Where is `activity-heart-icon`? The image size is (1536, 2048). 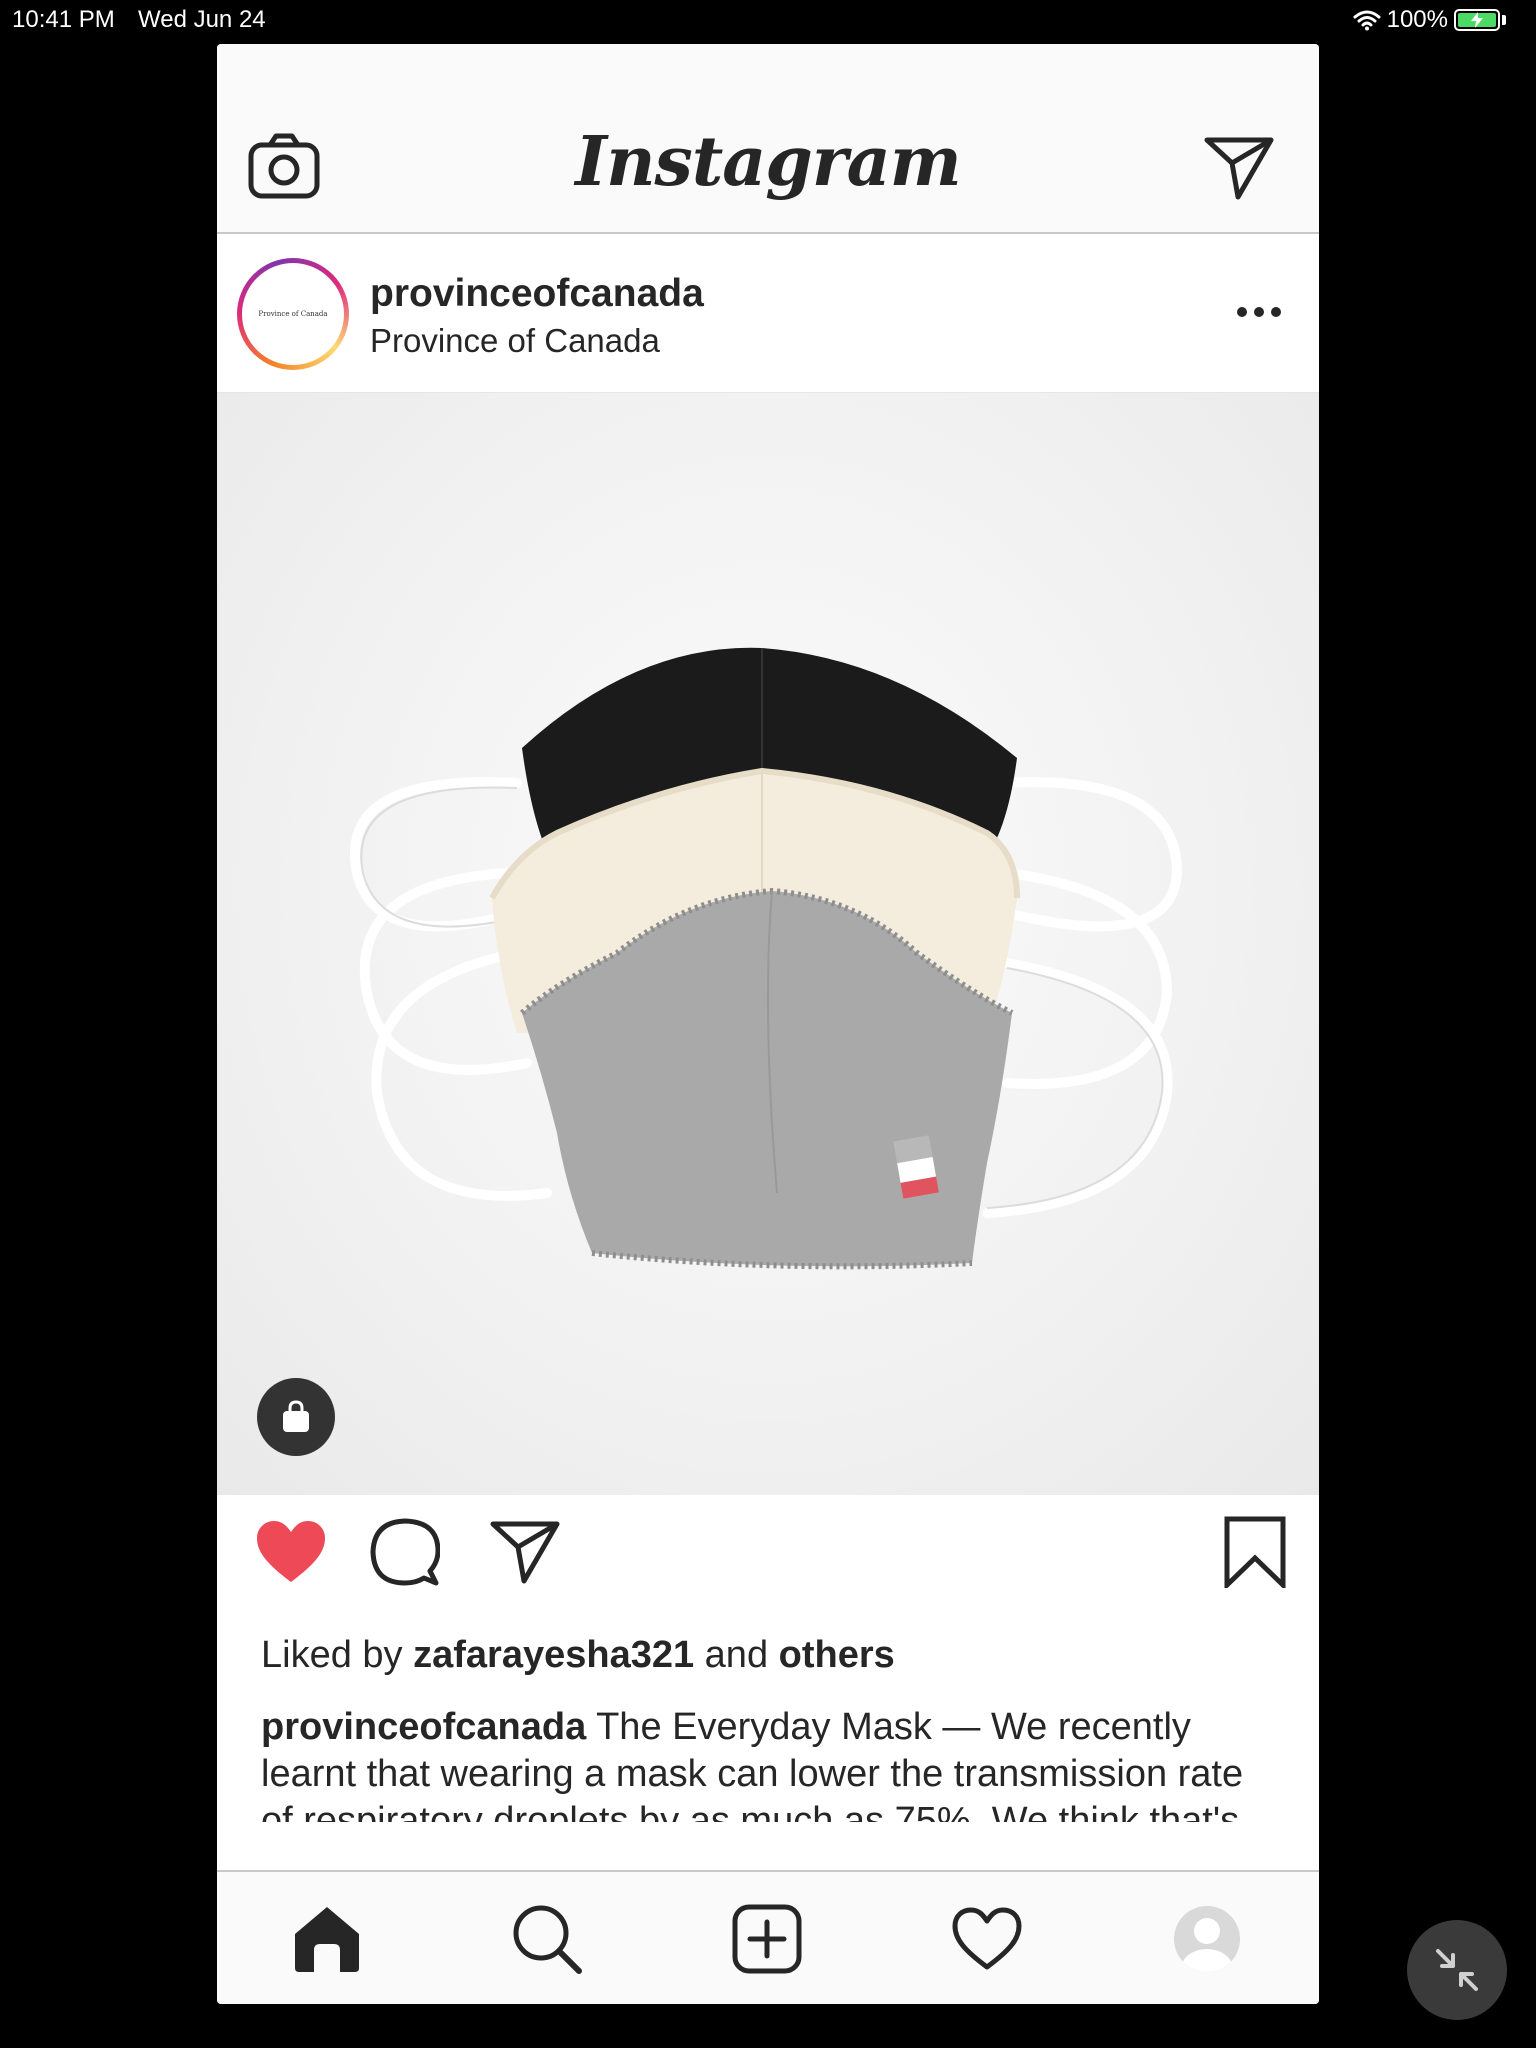 activity-heart-icon is located at coordinates (987, 1938).